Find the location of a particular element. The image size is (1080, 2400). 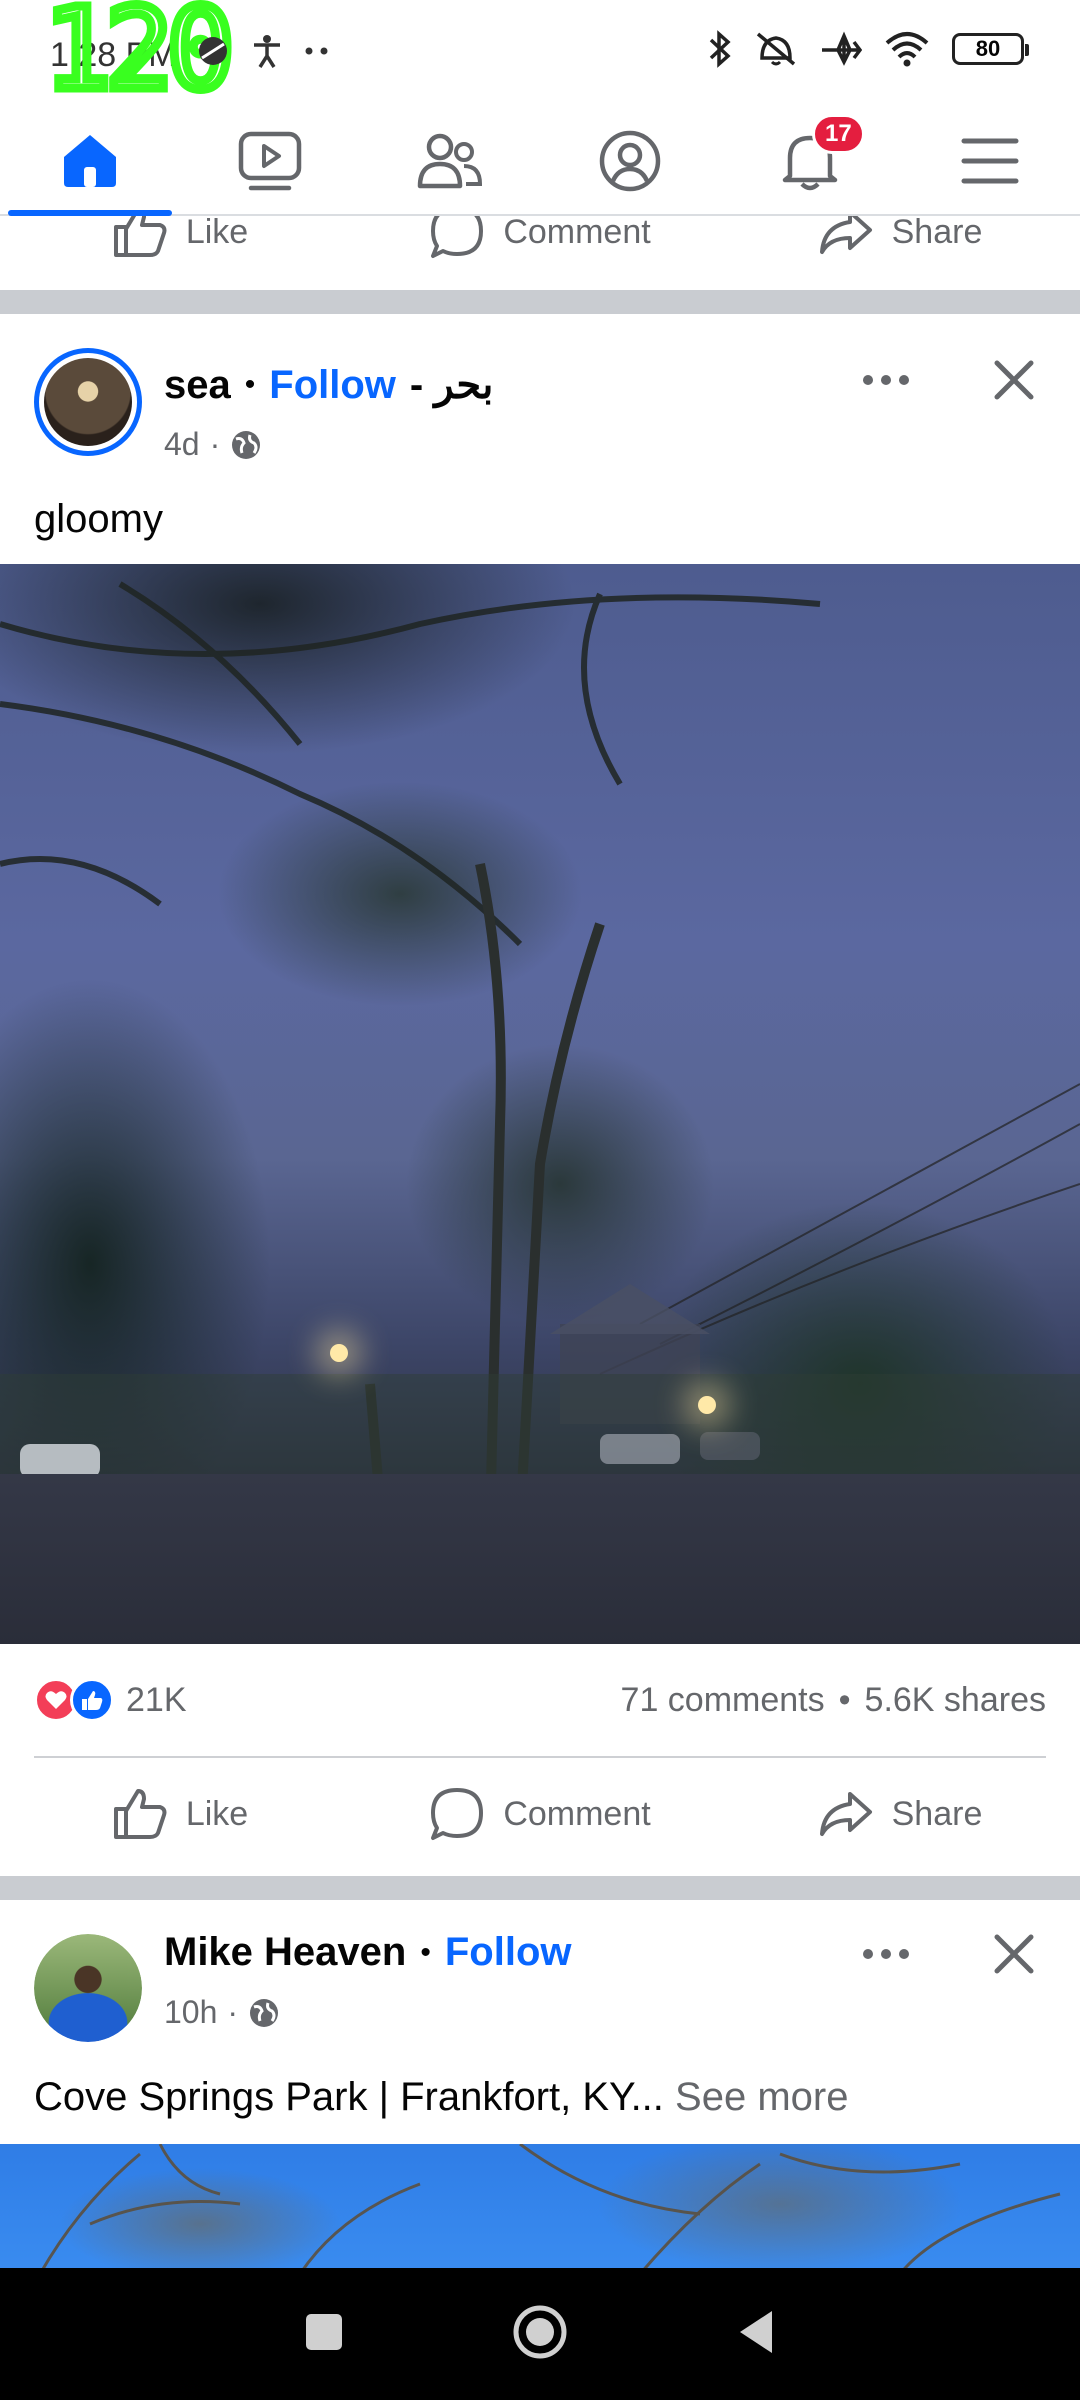

tab-friends is located at coordinates (450, 161).